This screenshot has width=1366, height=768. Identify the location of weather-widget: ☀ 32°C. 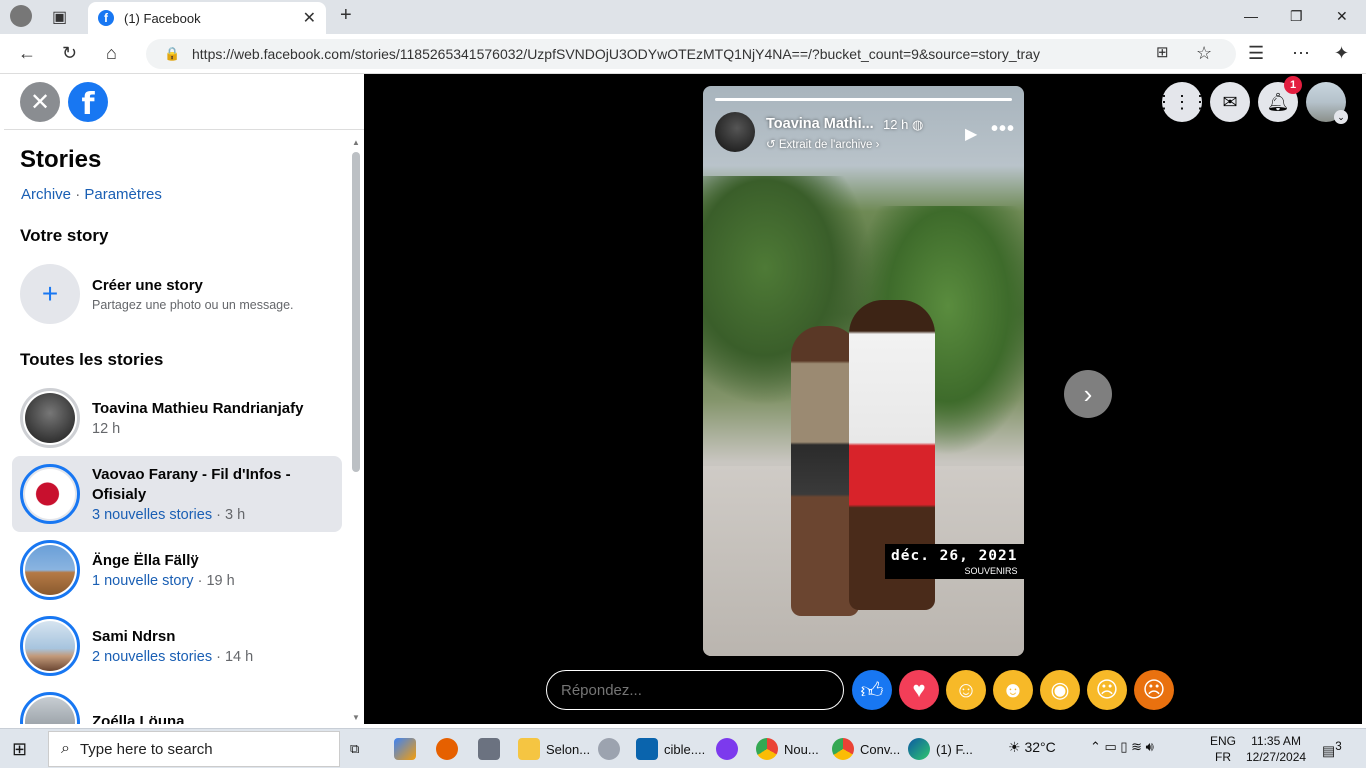
(1032, 747).